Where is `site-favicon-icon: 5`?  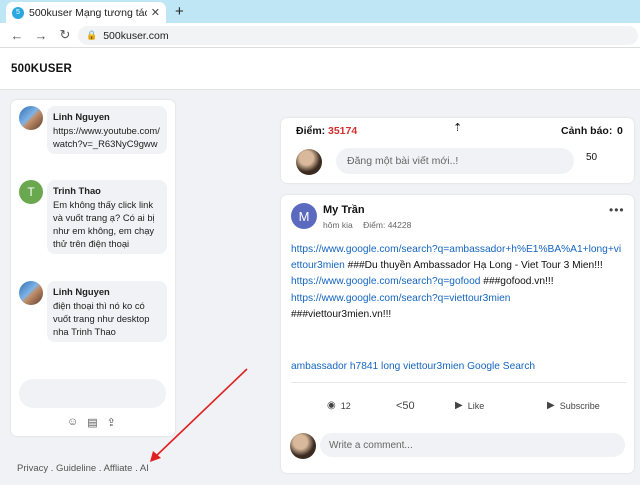 site-favicon-icon: 5 is located at coordinates (18, 12).